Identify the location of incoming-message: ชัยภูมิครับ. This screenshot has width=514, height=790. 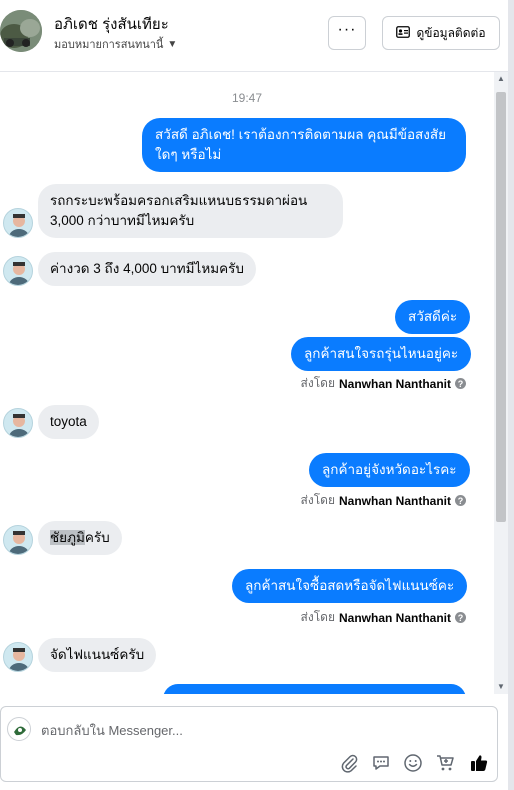
(80, 538).